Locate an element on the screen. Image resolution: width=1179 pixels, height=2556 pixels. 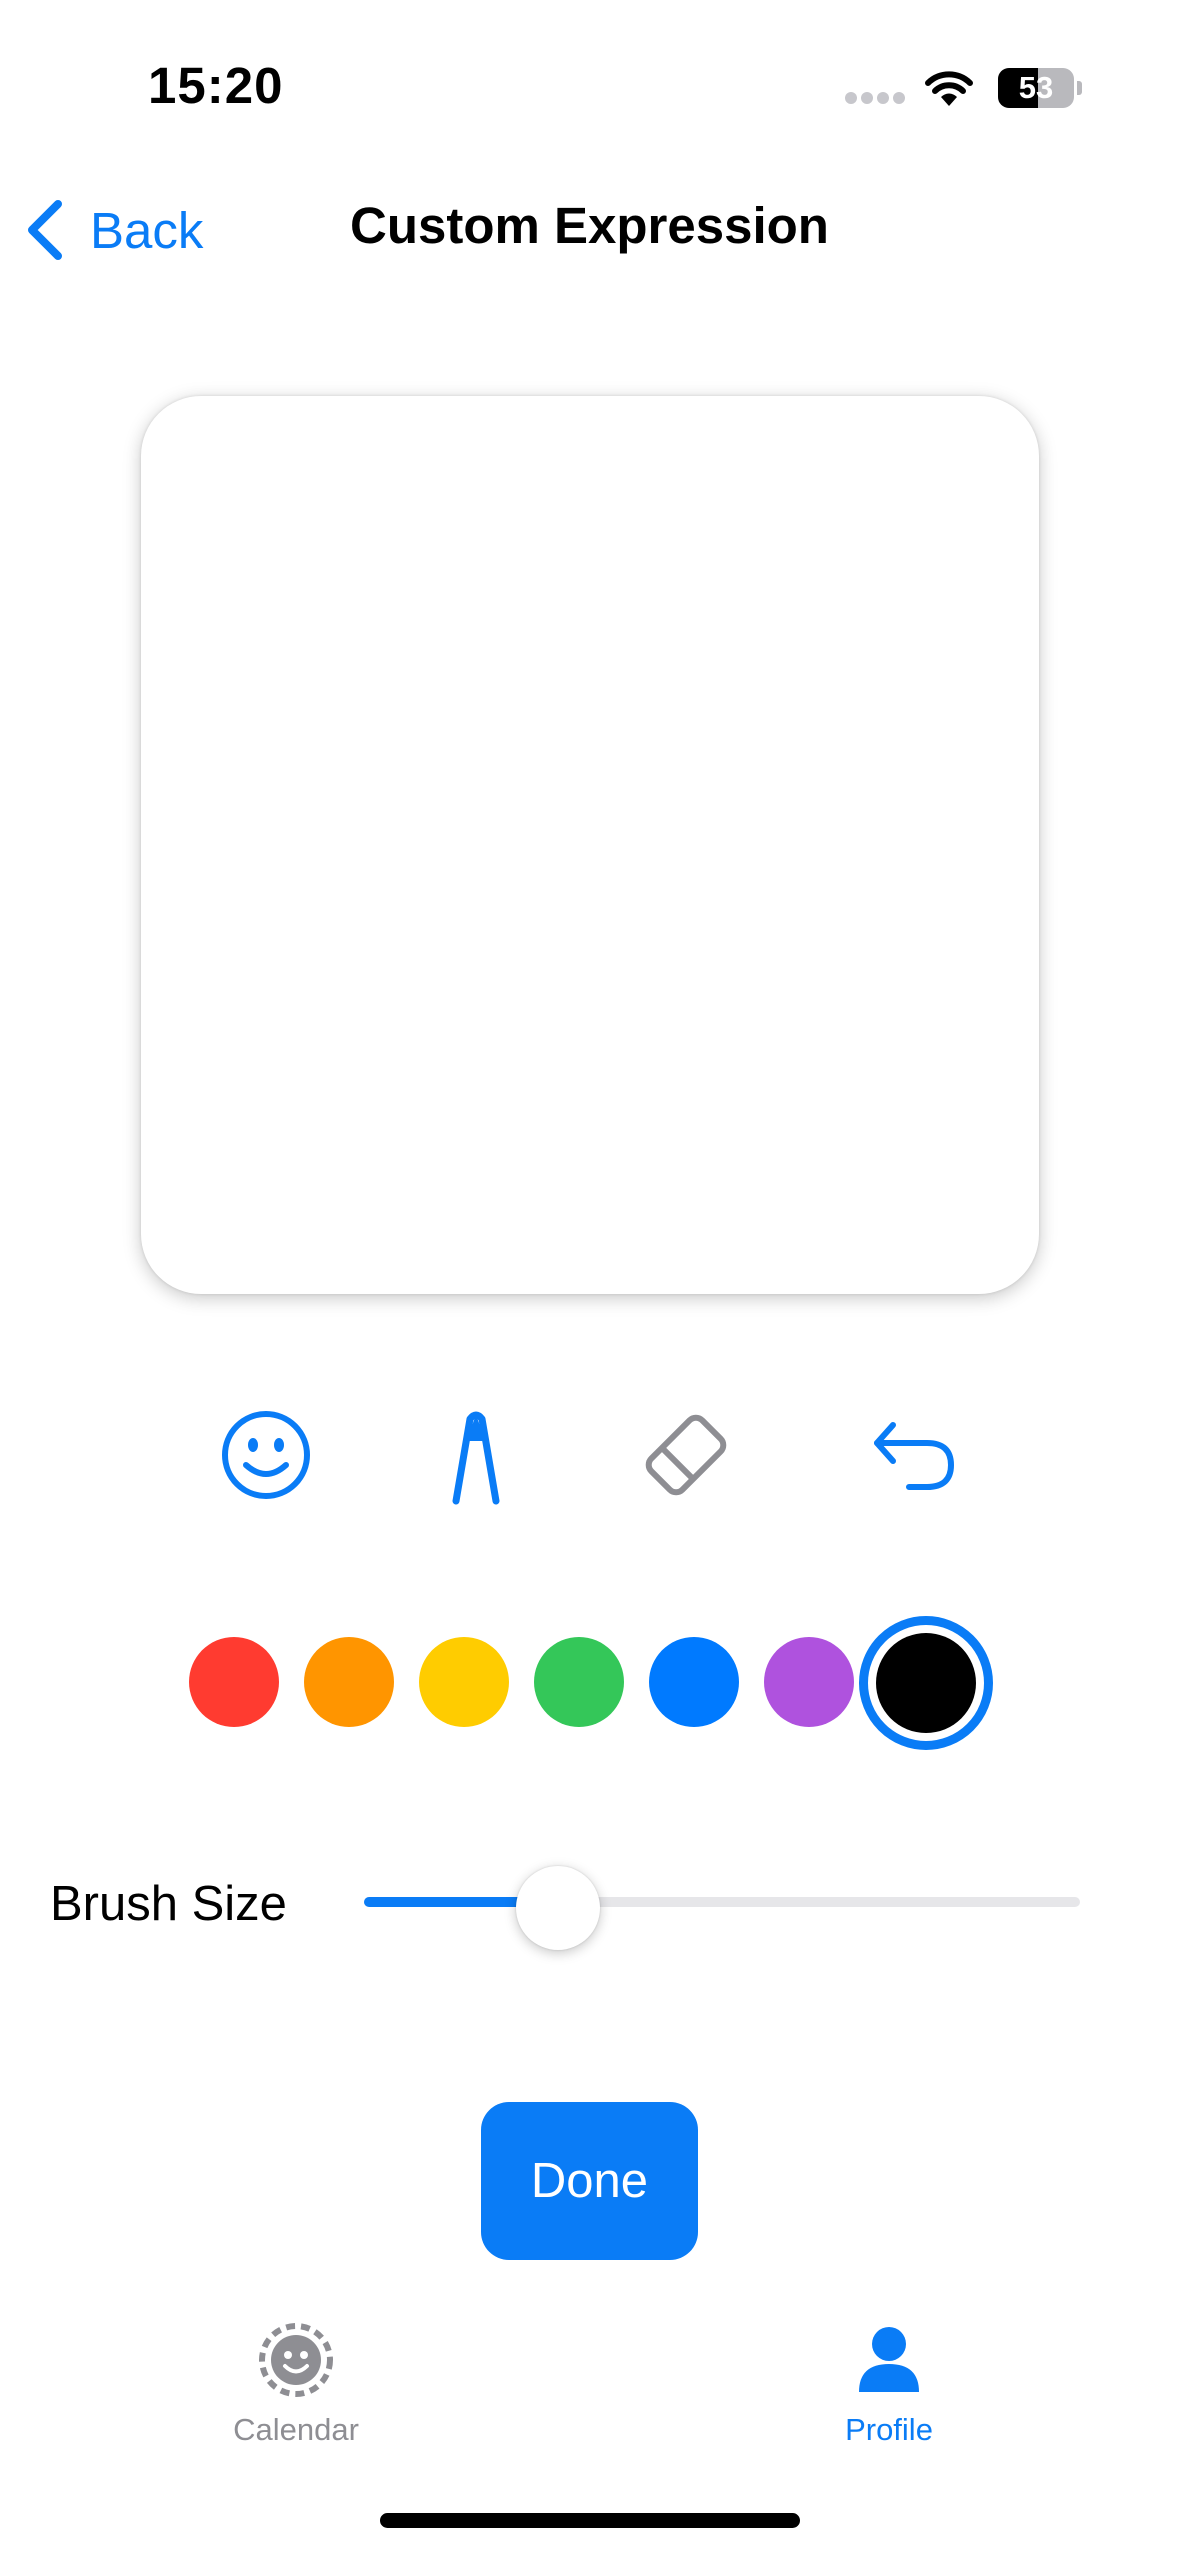
color-swatch-yellow is located at coordinates (464, 1682).